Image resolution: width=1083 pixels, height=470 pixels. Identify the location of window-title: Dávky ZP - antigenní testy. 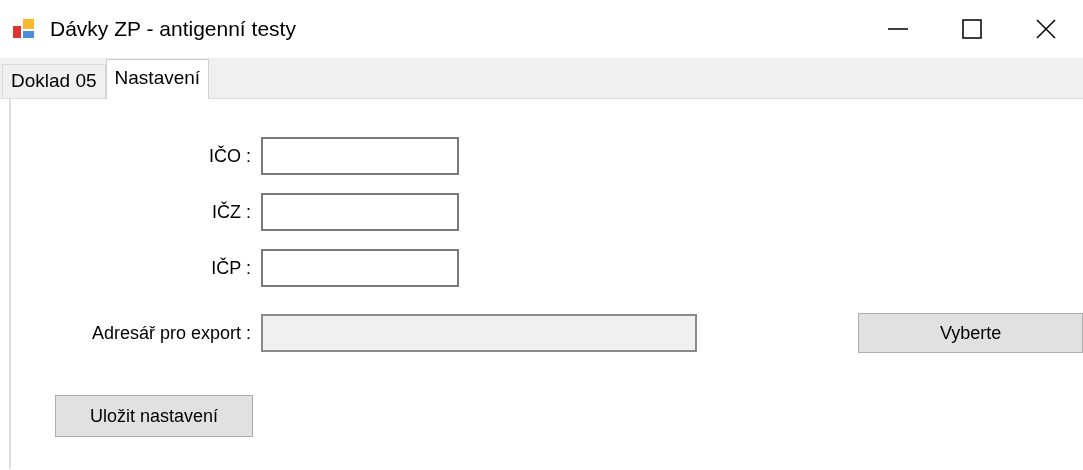
(173, 29).